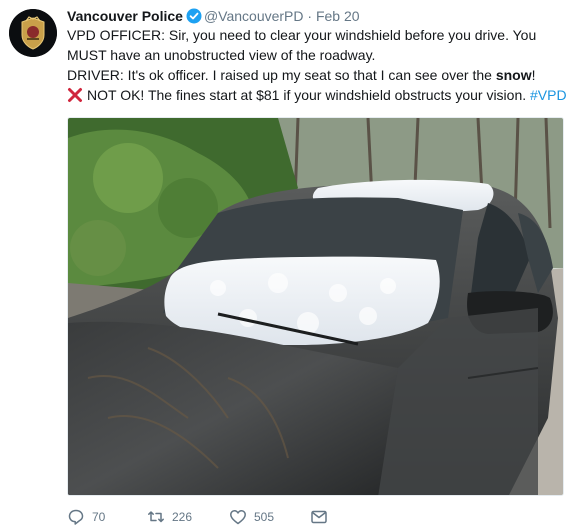  Describe the element at coordinates (86, 517) in the screenshot. I see `reply-action: 70` at that location.